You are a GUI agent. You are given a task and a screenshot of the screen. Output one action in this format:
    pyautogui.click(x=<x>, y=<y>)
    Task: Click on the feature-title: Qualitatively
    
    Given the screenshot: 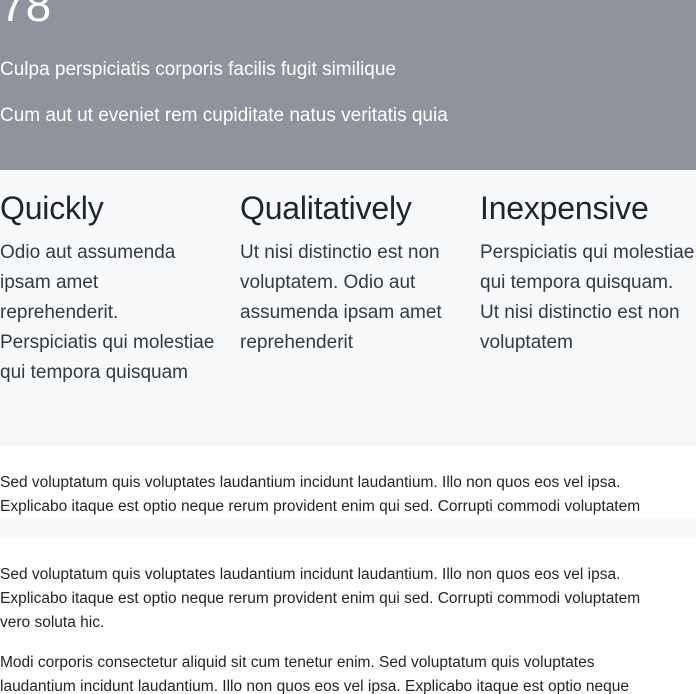 What is the action you would take?
    pyautogui.click(x=326, y=208)
    